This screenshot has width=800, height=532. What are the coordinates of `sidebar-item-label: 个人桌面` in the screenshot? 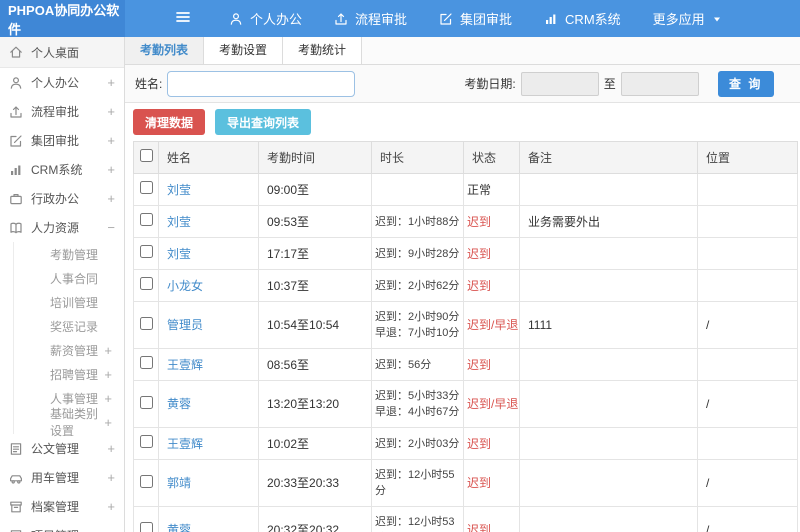 It's located at (55, 52).